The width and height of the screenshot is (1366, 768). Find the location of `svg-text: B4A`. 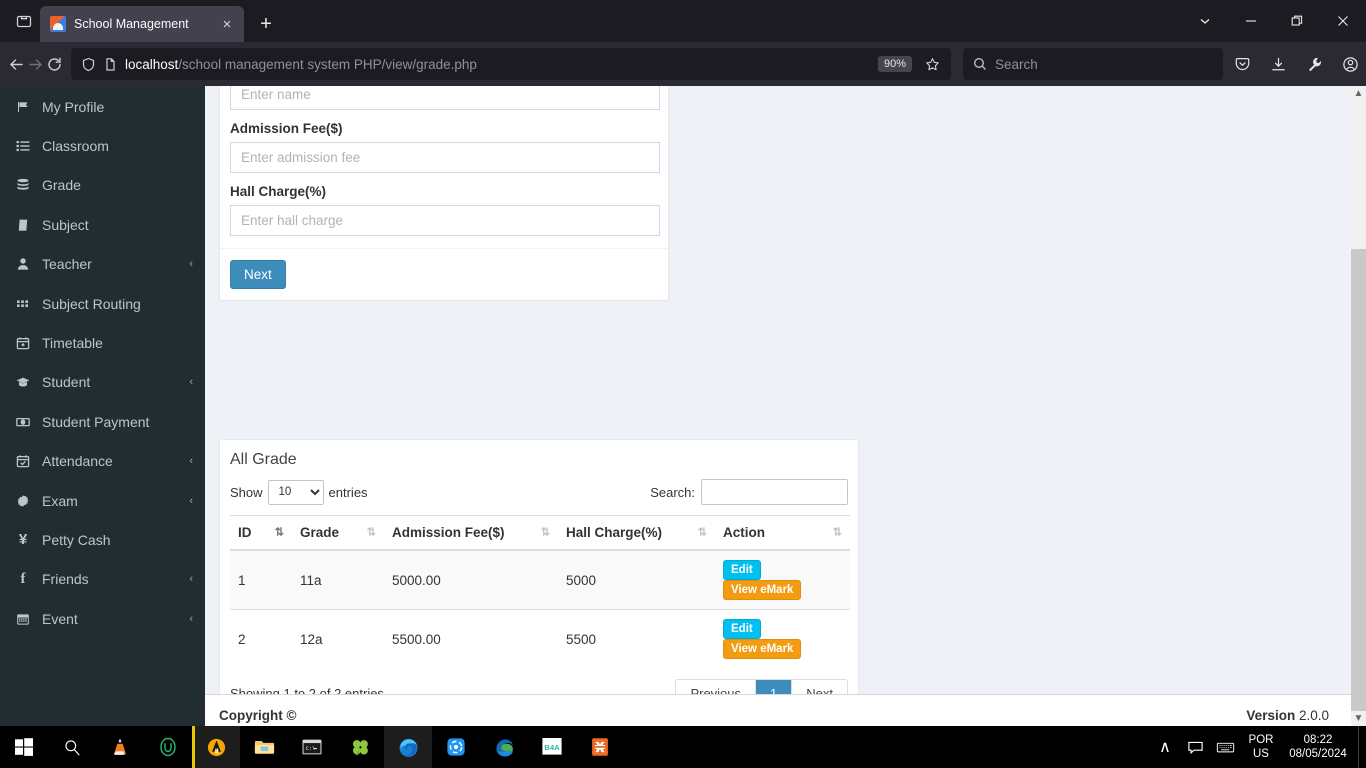

svg-text: B4A is located at coordinates (552, 747).